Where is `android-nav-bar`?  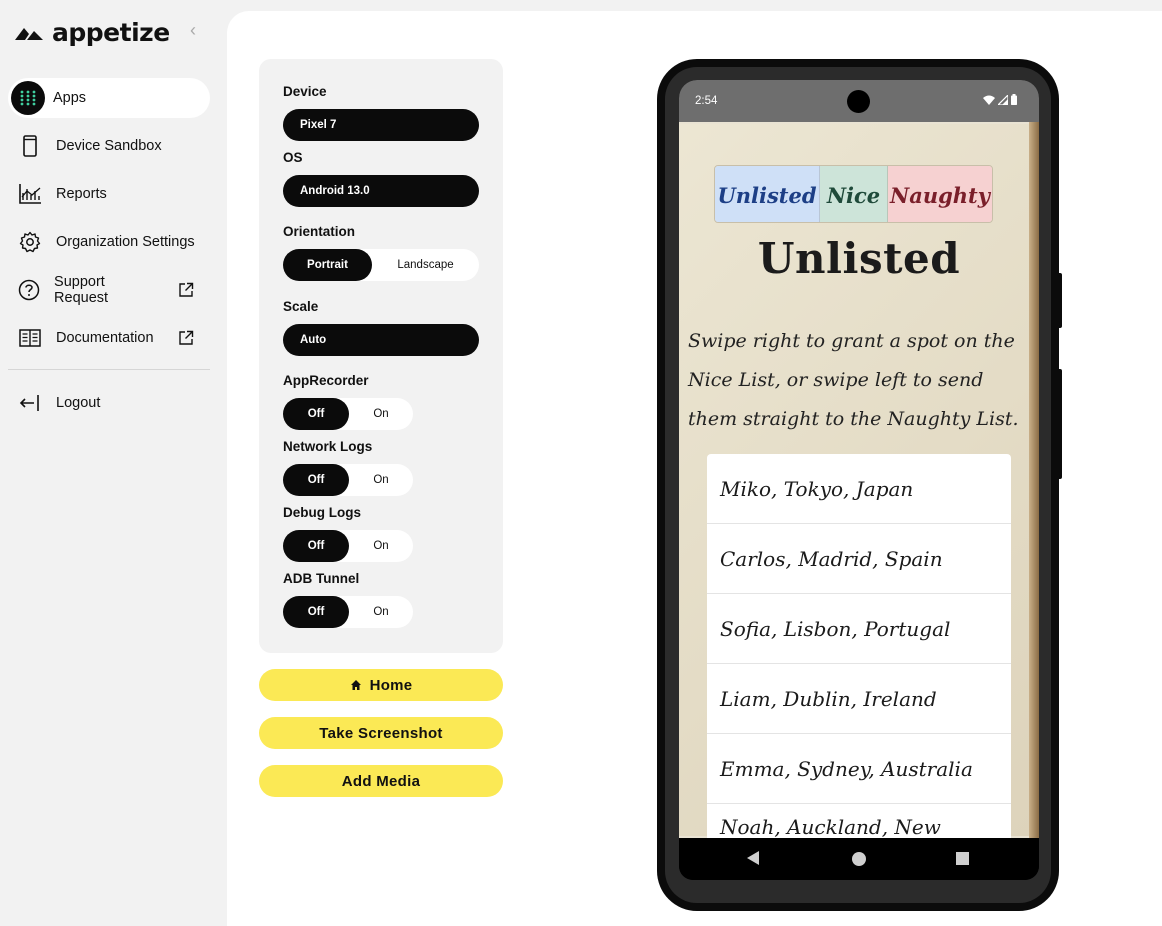
android-nav-bar is located at coordinates (859, 859).